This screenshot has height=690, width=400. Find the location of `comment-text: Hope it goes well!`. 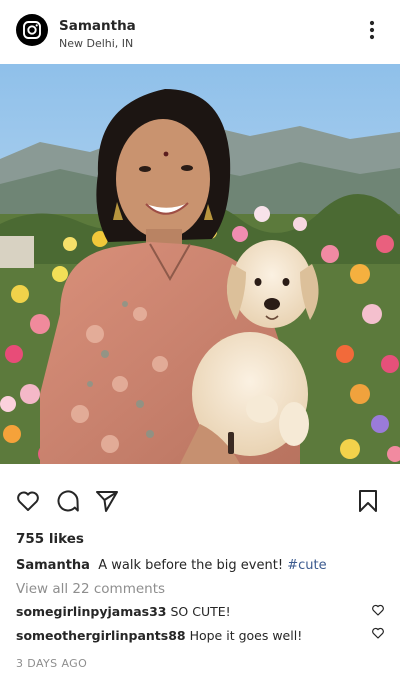

comment-text: Hope it goes well! is located at coordinates (246, 635).